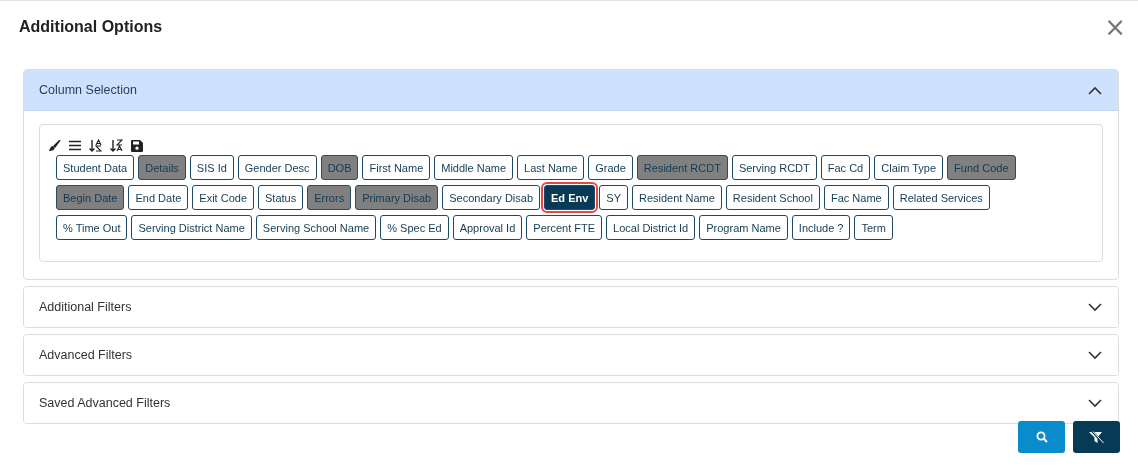  Describe the element at coordinates (158, 197) in the screenshot. I see `column-chip: End Date` at that location.